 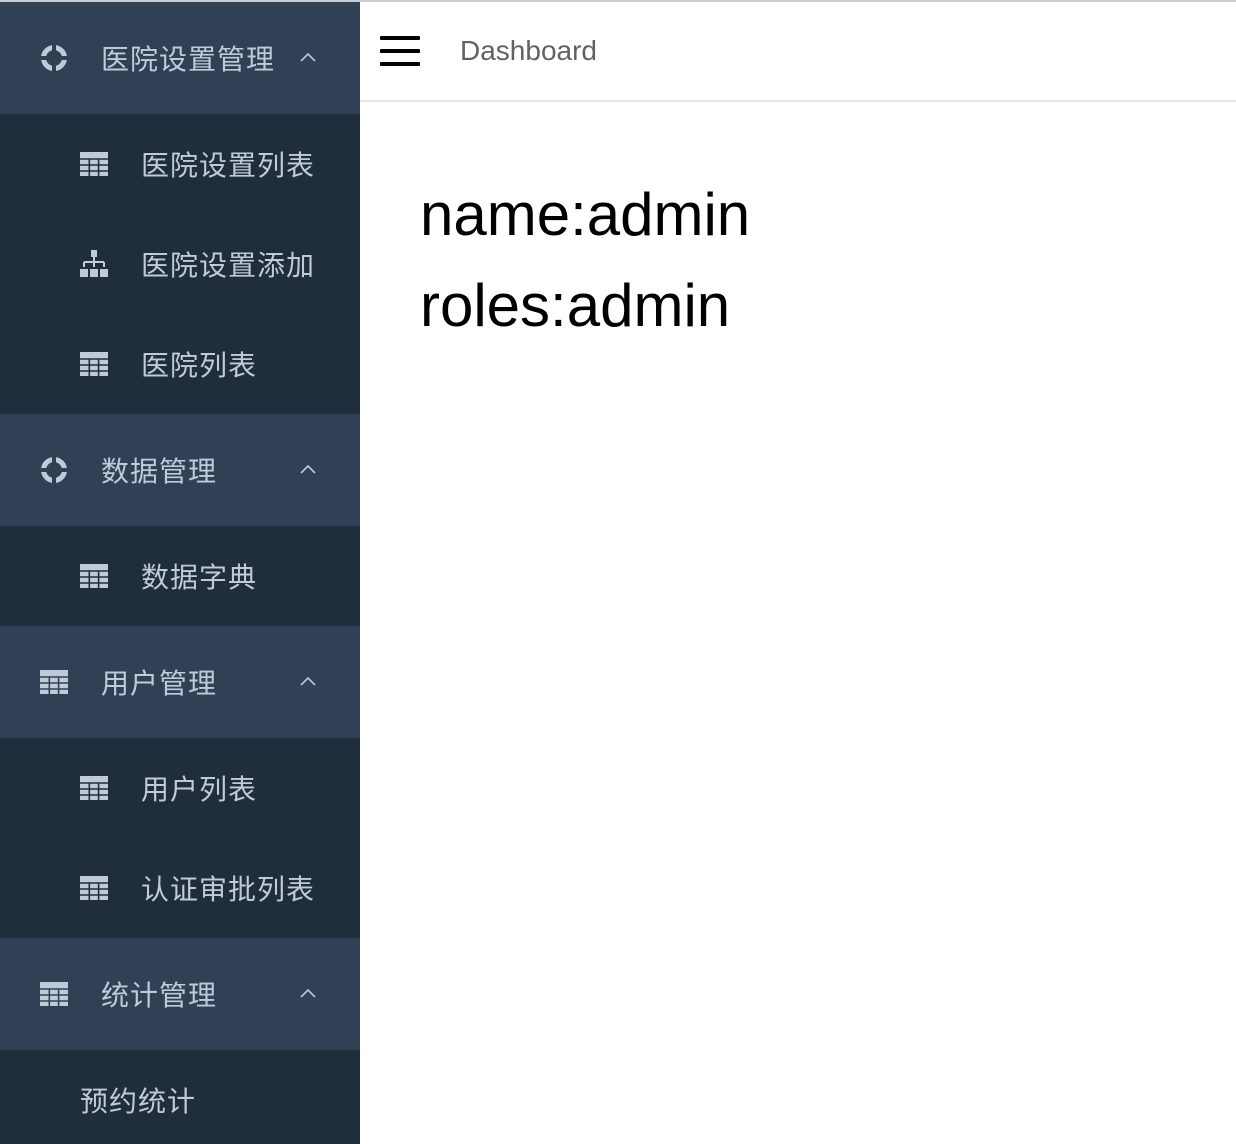 I want to click on sidebar-group-label: 医院设置管理, so click(x=188, y=59).